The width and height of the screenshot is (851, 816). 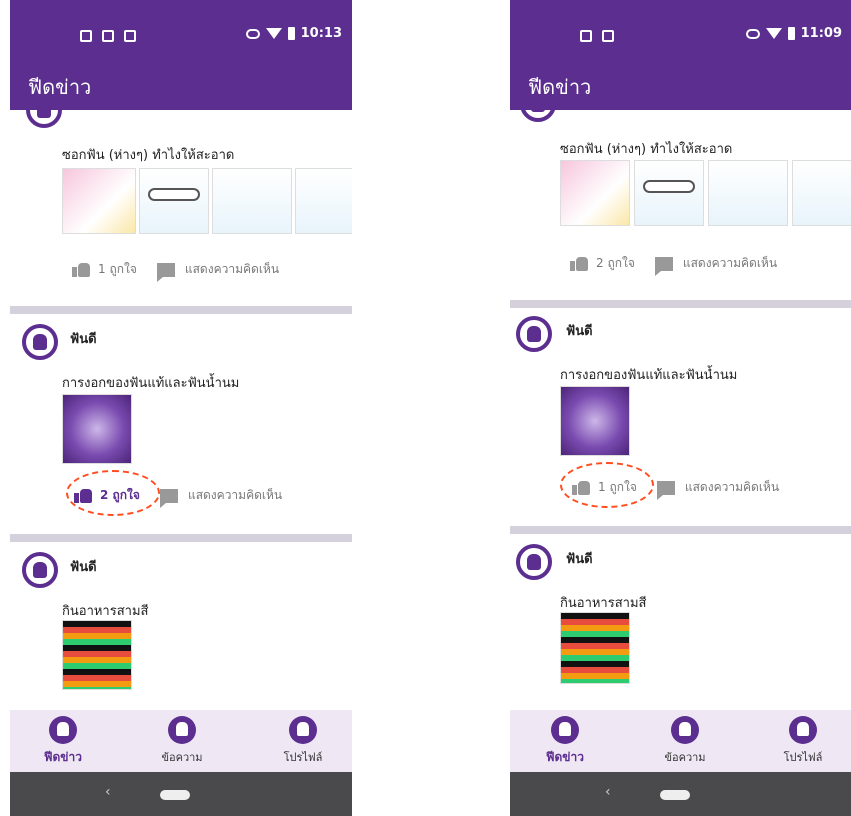 I want to click on image-notification-icon, so click(x=86, y=36).